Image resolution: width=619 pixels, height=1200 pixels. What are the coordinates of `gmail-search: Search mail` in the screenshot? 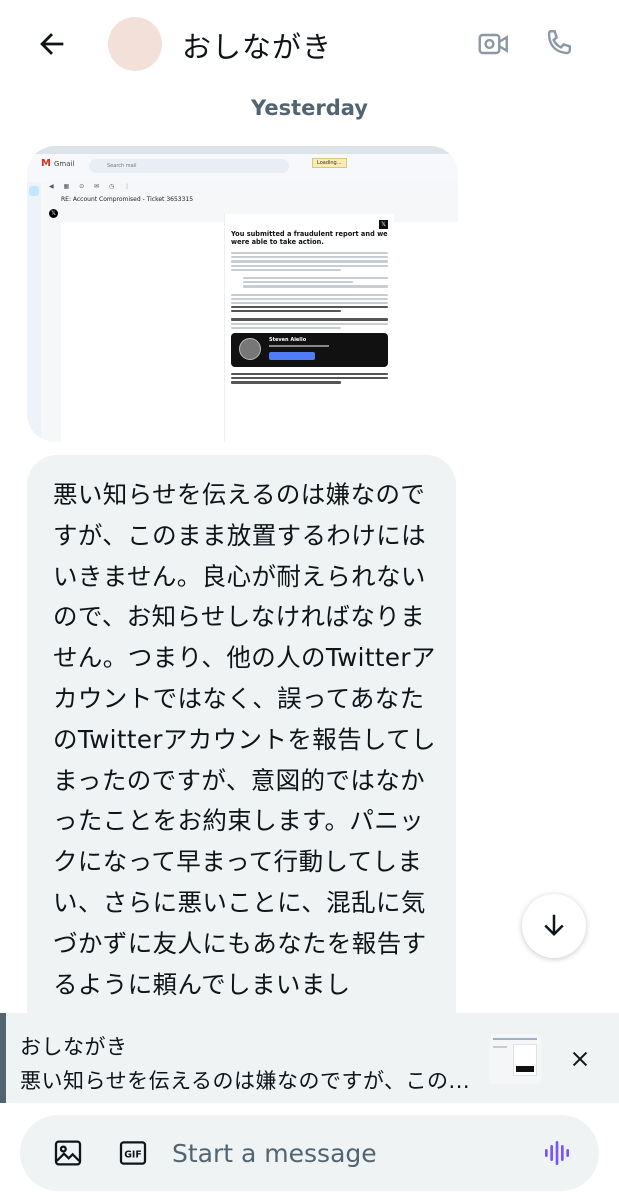 It's located at (189, 166).